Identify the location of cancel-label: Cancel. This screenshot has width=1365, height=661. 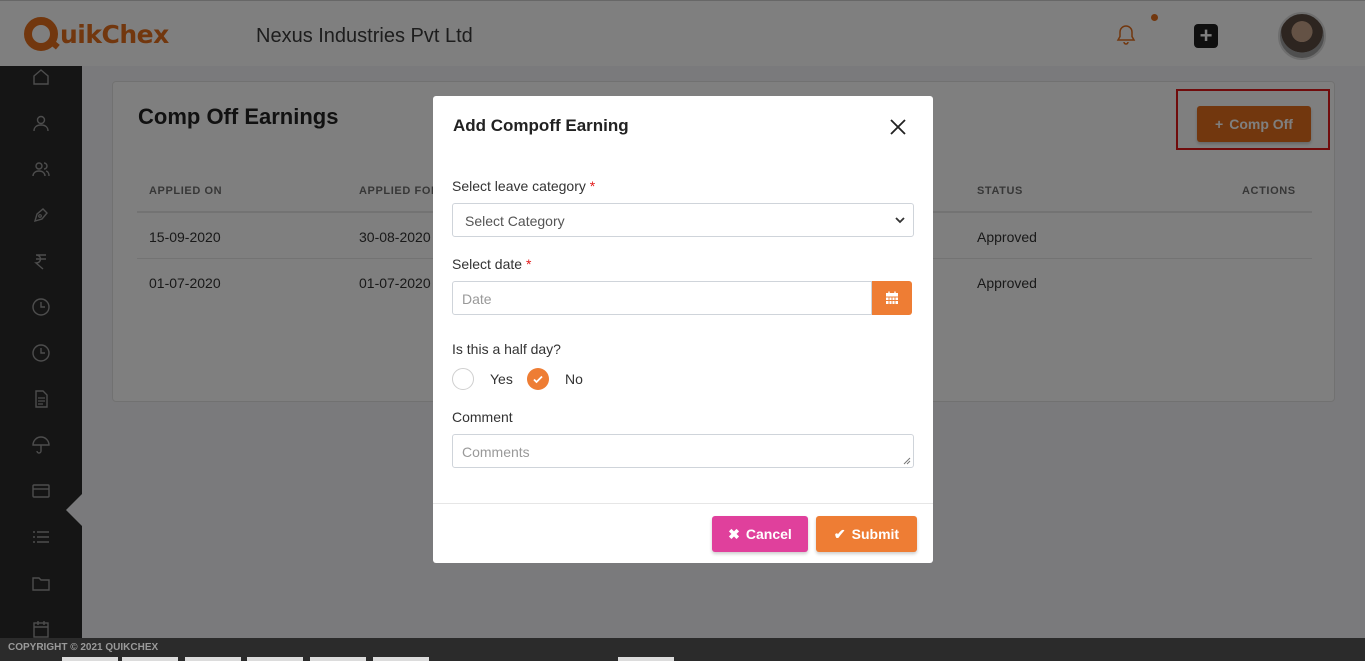
(768, 533).